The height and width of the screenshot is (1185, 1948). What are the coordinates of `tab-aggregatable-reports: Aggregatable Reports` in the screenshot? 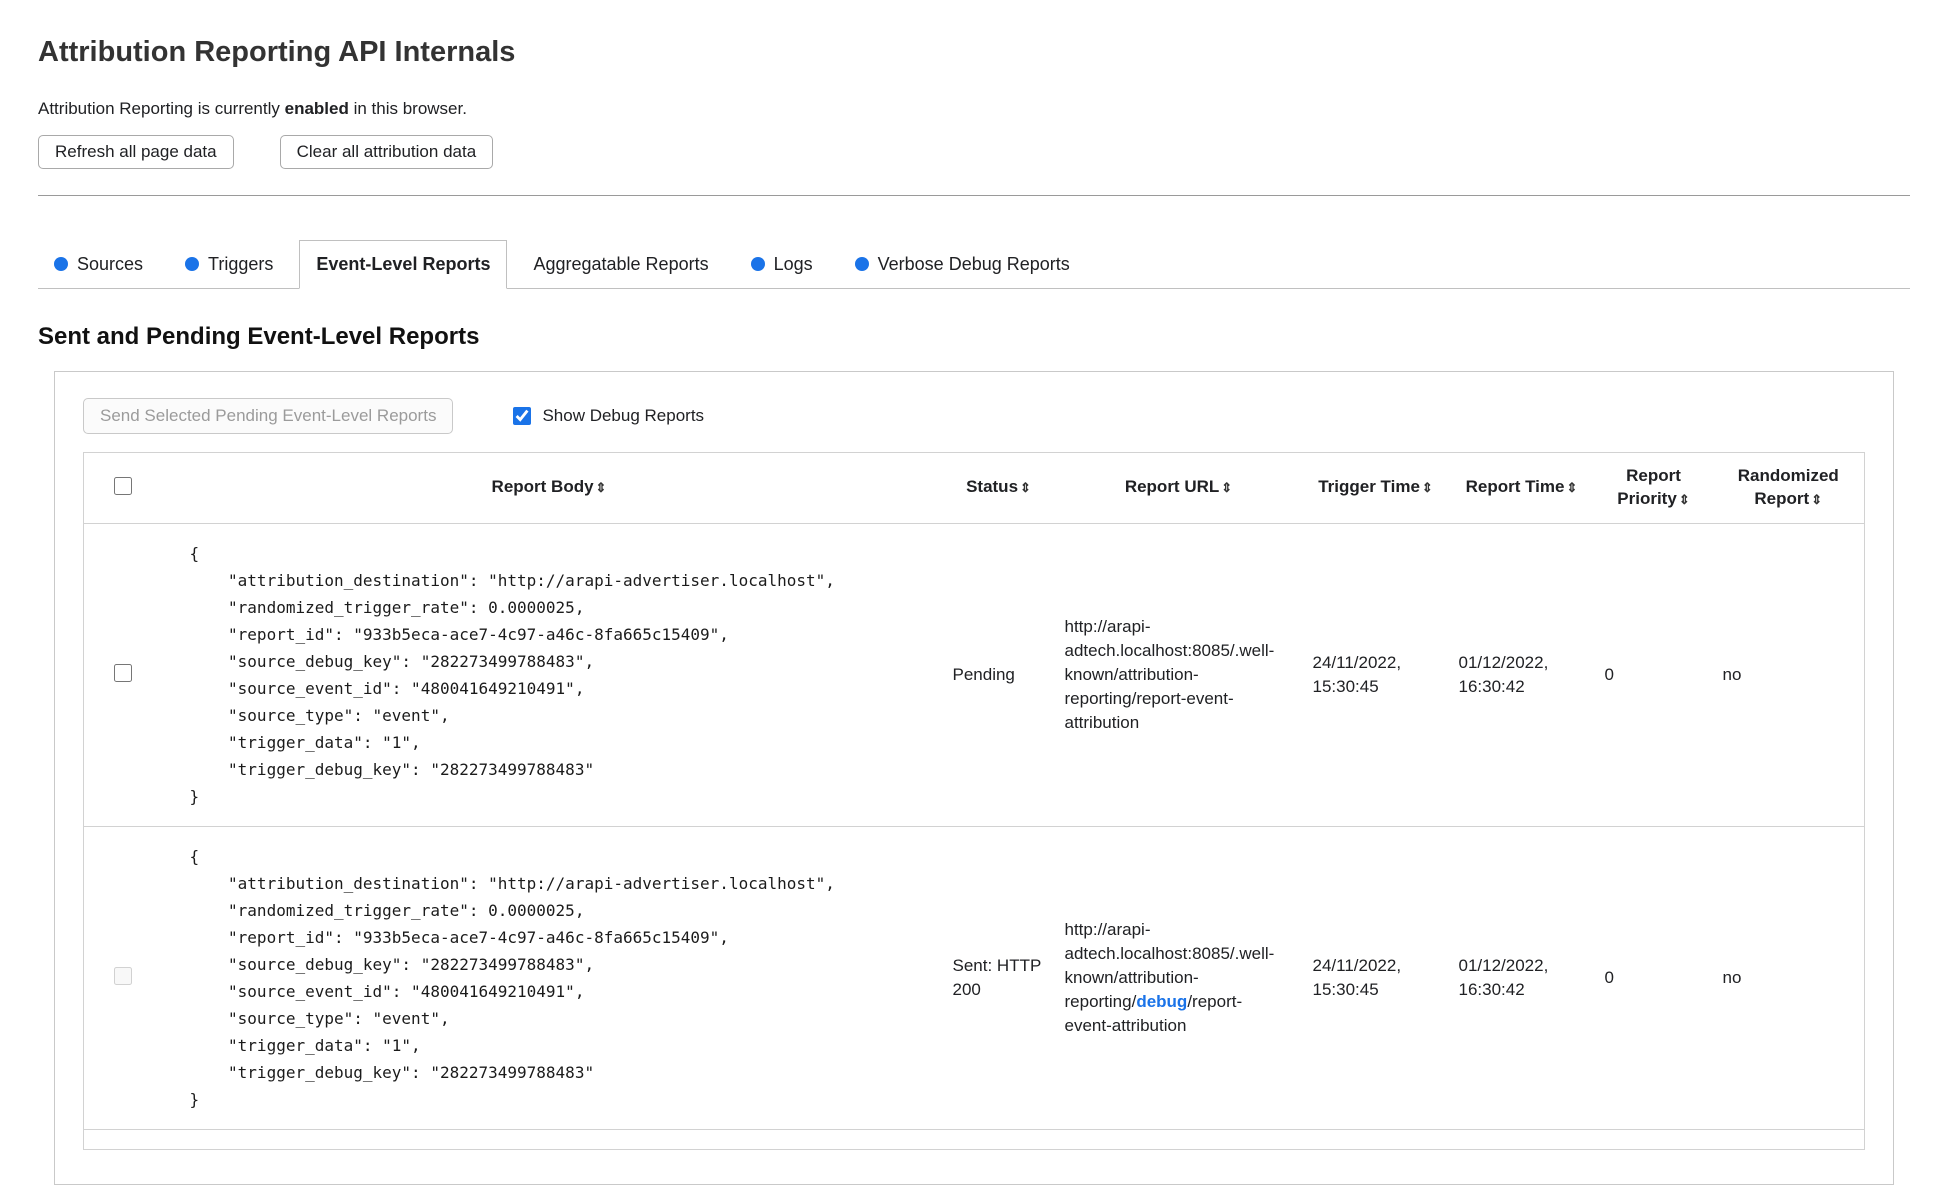 It's located at (620, 264).